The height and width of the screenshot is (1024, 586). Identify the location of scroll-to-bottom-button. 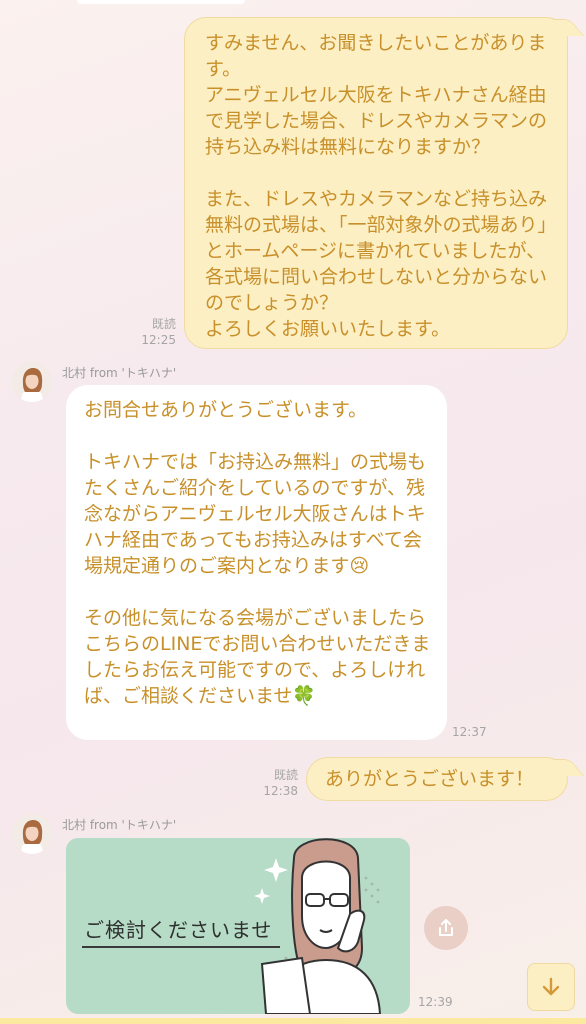
(551, 987).